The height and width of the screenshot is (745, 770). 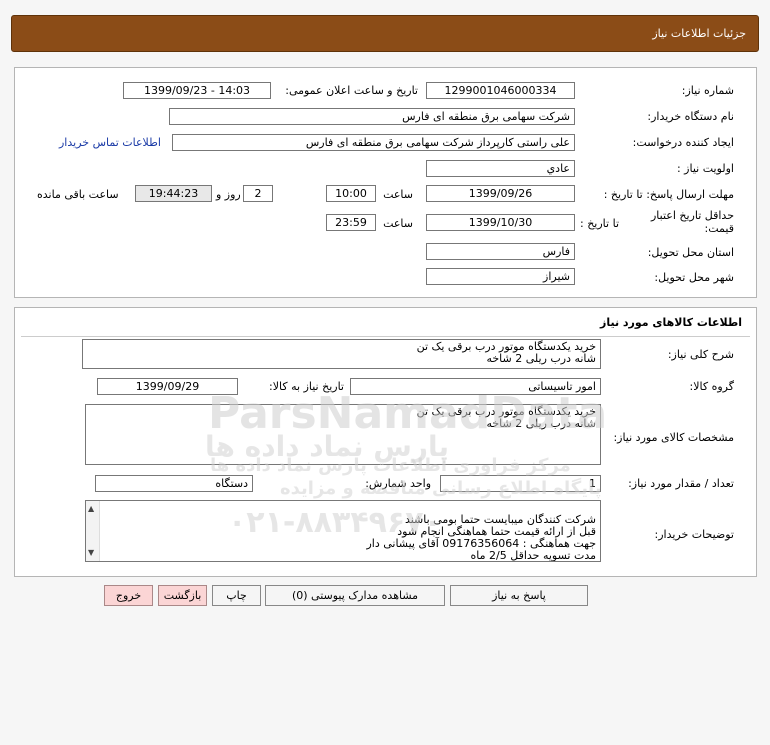 What do you see at coordinates (355, 595) in the screenshot?
I see `attachments-button: مشاهده مدارک پیوستی (0)` at bounding box center [355, 595].